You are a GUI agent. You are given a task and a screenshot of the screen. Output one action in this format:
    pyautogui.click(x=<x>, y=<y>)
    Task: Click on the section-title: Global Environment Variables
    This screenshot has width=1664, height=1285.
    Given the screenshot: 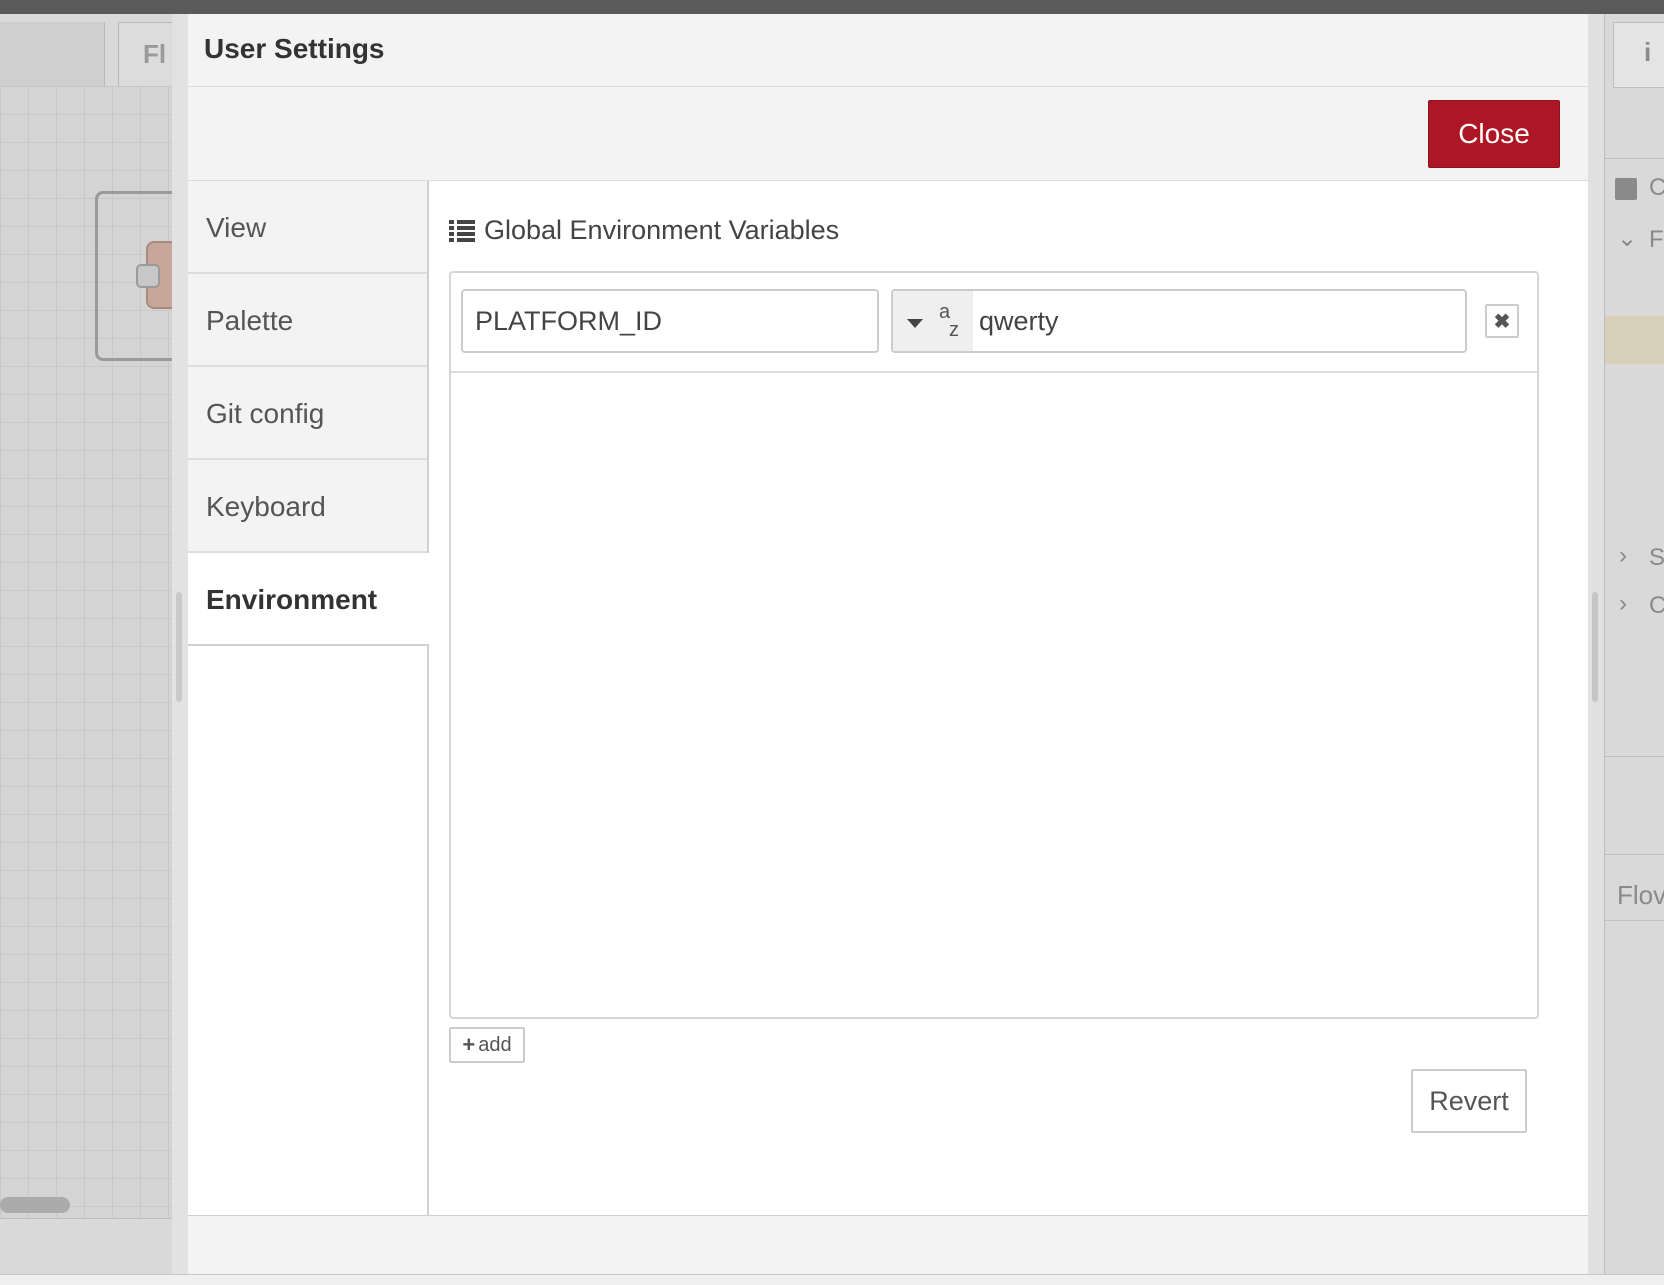 What is the action you would take?
    pyautogui.click(x=644, y=230)
    